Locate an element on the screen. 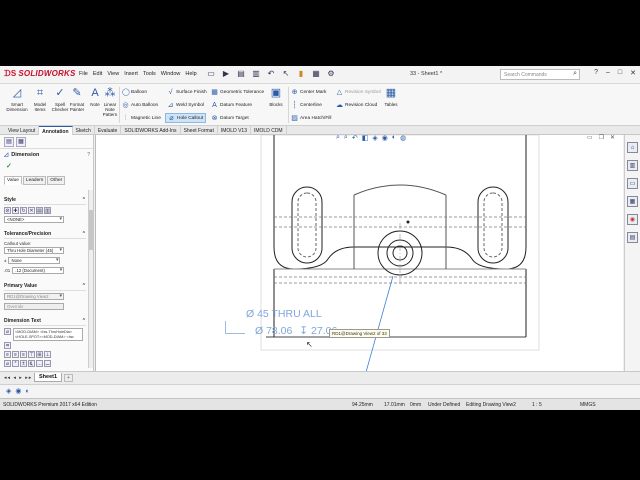 This screenshot has height=480, width=640. tables-button: ▦ Tables is located at coordinates (391, 105).